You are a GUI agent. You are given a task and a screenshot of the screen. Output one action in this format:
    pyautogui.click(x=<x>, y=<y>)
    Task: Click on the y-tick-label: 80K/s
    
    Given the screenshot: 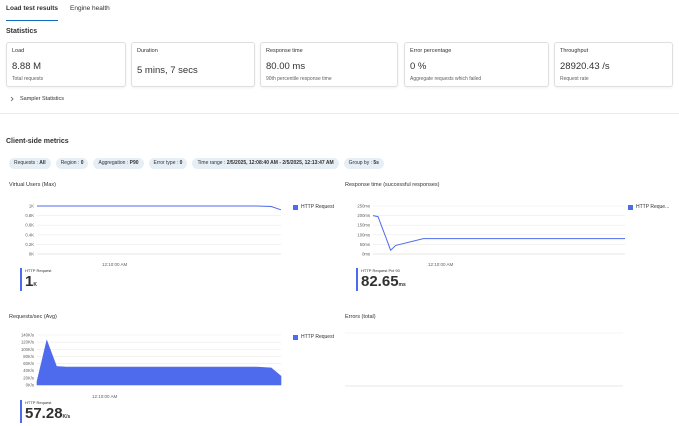 What is the action you would take?
    pyautogui.click(x=28, y=356)
    